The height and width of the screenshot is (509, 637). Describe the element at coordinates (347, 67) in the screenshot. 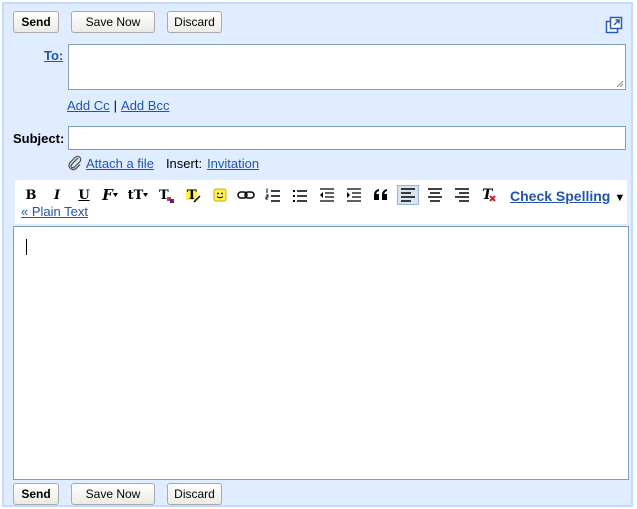

I see `to-field` at that location.